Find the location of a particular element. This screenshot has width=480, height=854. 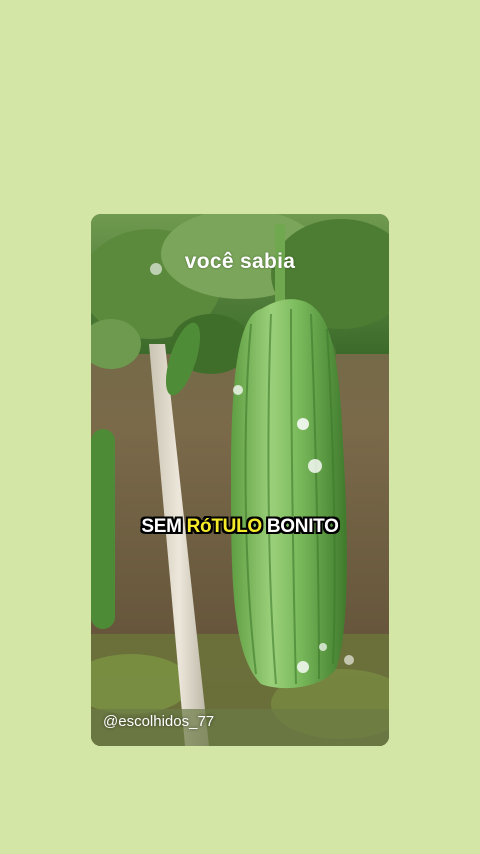

caption-highlight-word: RóTULO is located at coordinates (224, 526).